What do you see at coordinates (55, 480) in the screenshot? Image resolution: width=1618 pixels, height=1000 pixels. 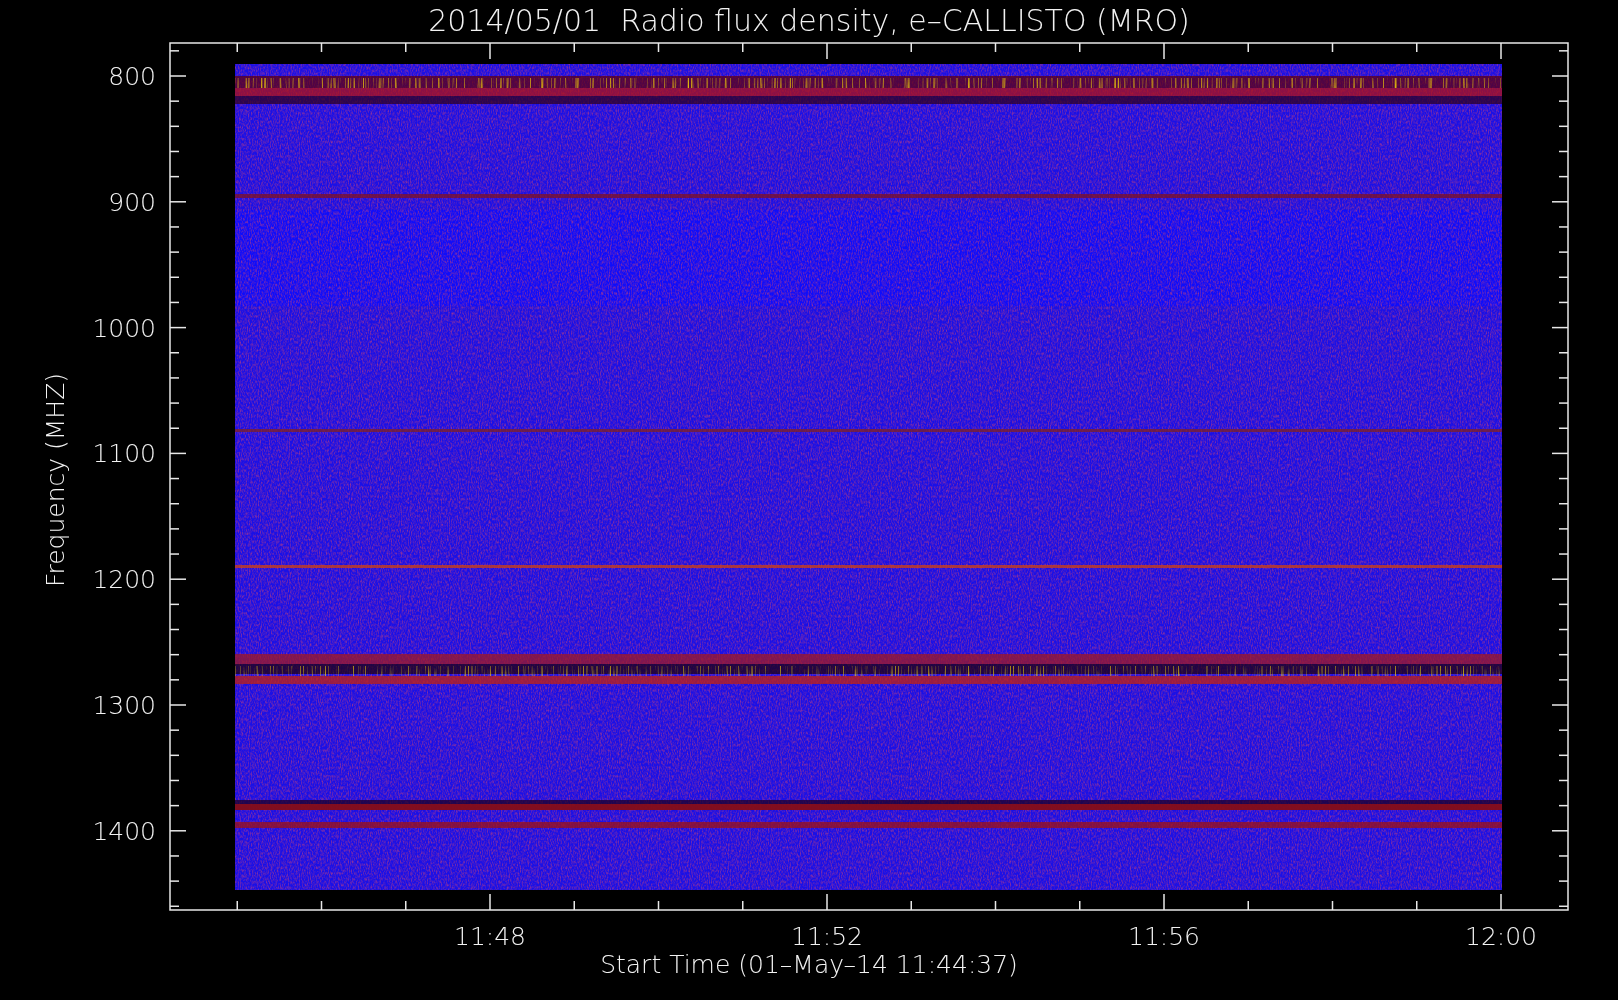 I see `y-axis-label: Frequency (MHZ)` at bounding box center [55, 480].